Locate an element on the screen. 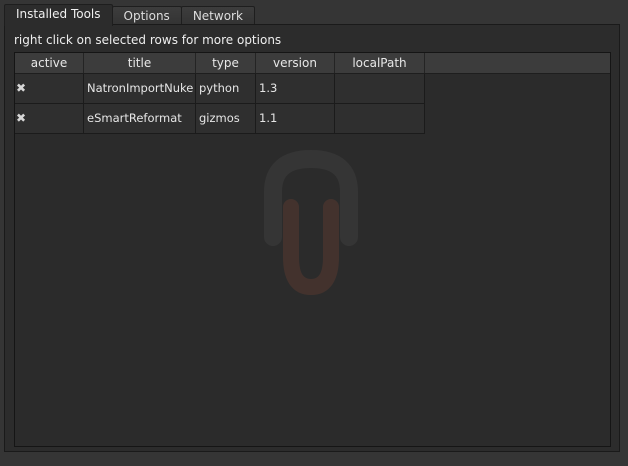  table-header: active title type version localPath is located at coordinates (312, 63).